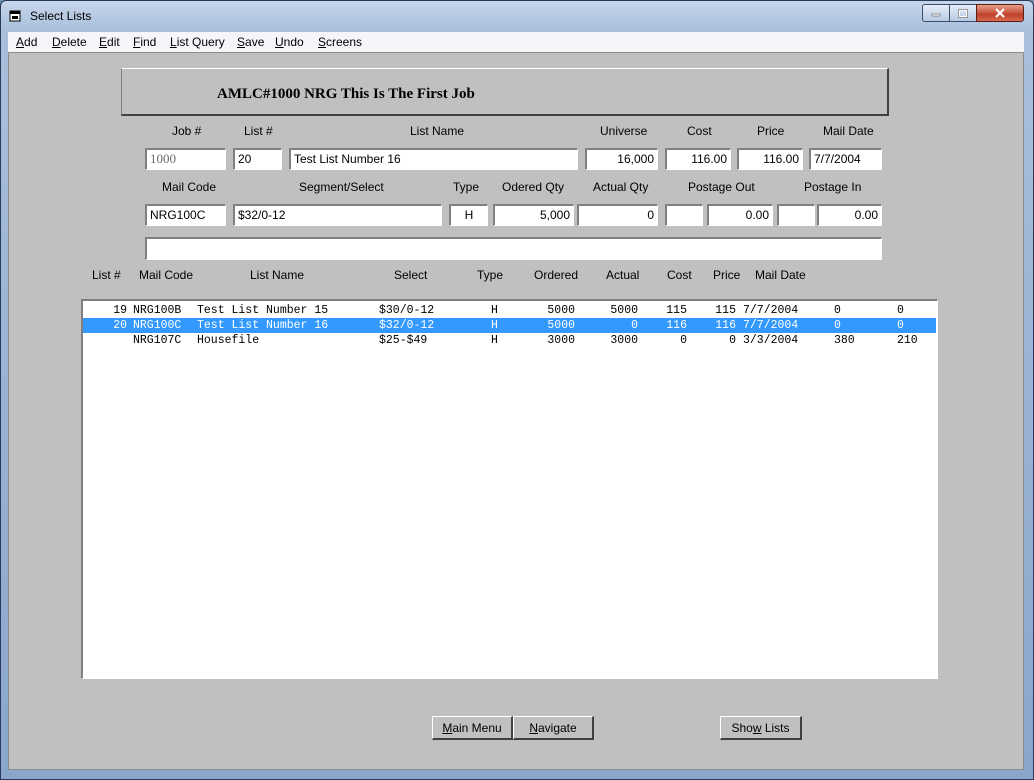  I want to click on cell-list: 19, so click(120, 310).